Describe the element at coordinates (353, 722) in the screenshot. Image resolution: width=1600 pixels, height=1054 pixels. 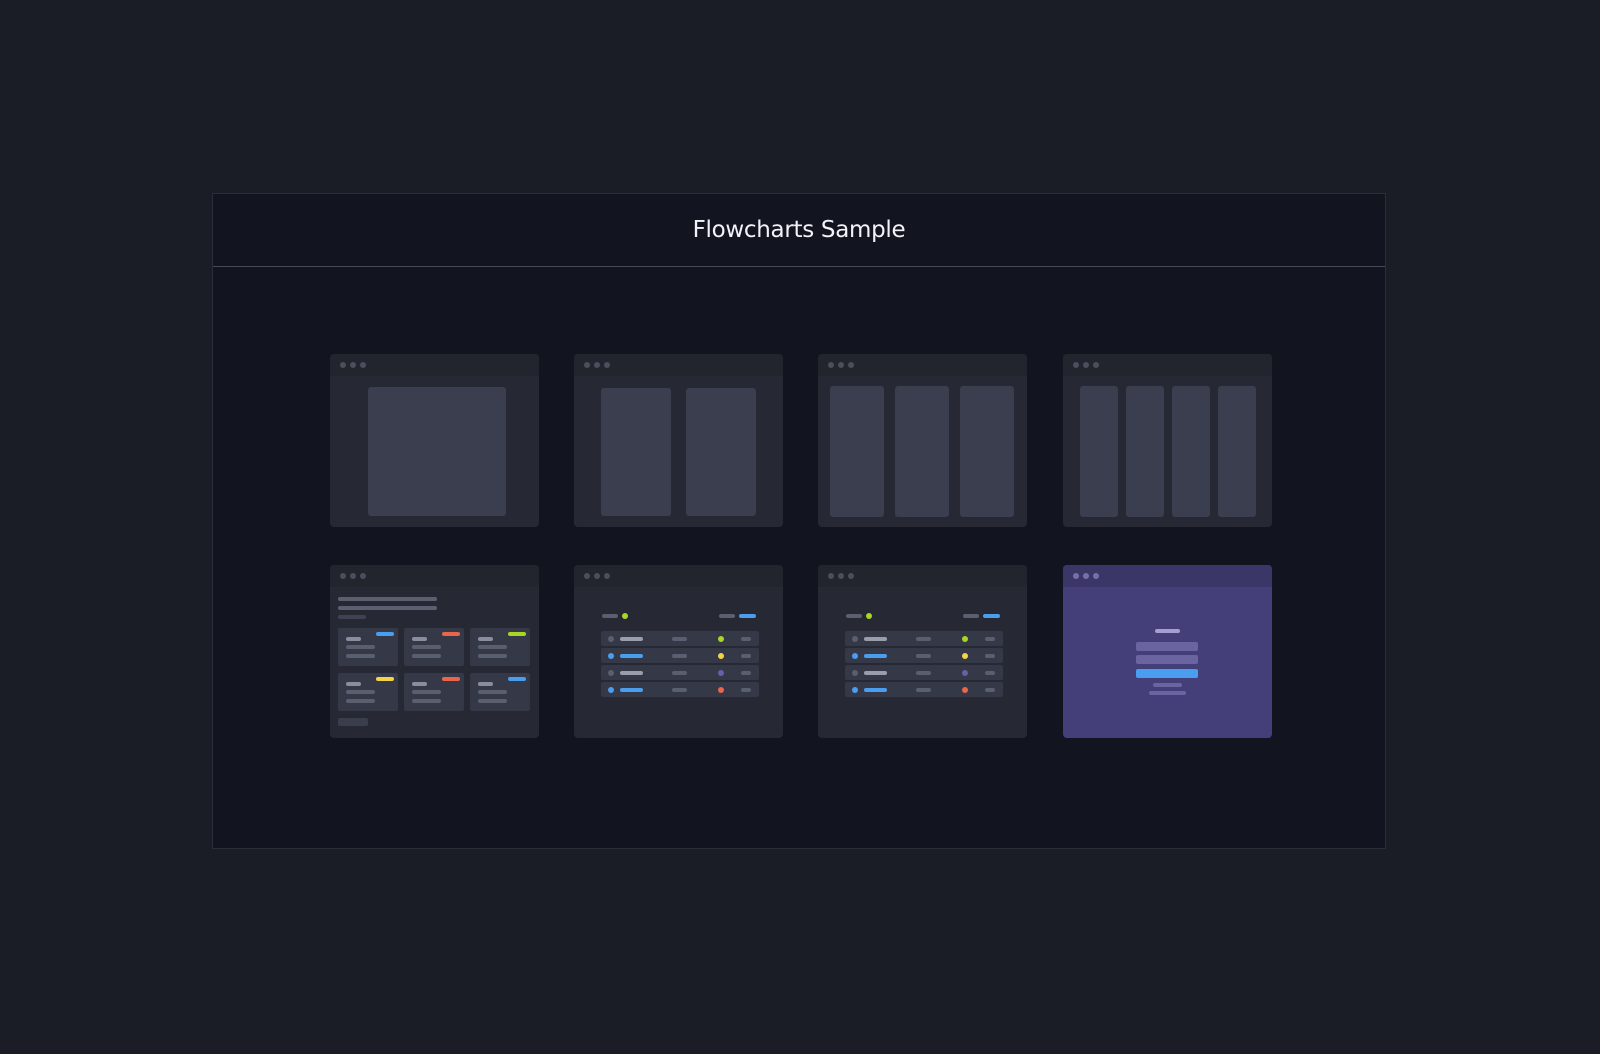
I see `pagination-button` at that location.